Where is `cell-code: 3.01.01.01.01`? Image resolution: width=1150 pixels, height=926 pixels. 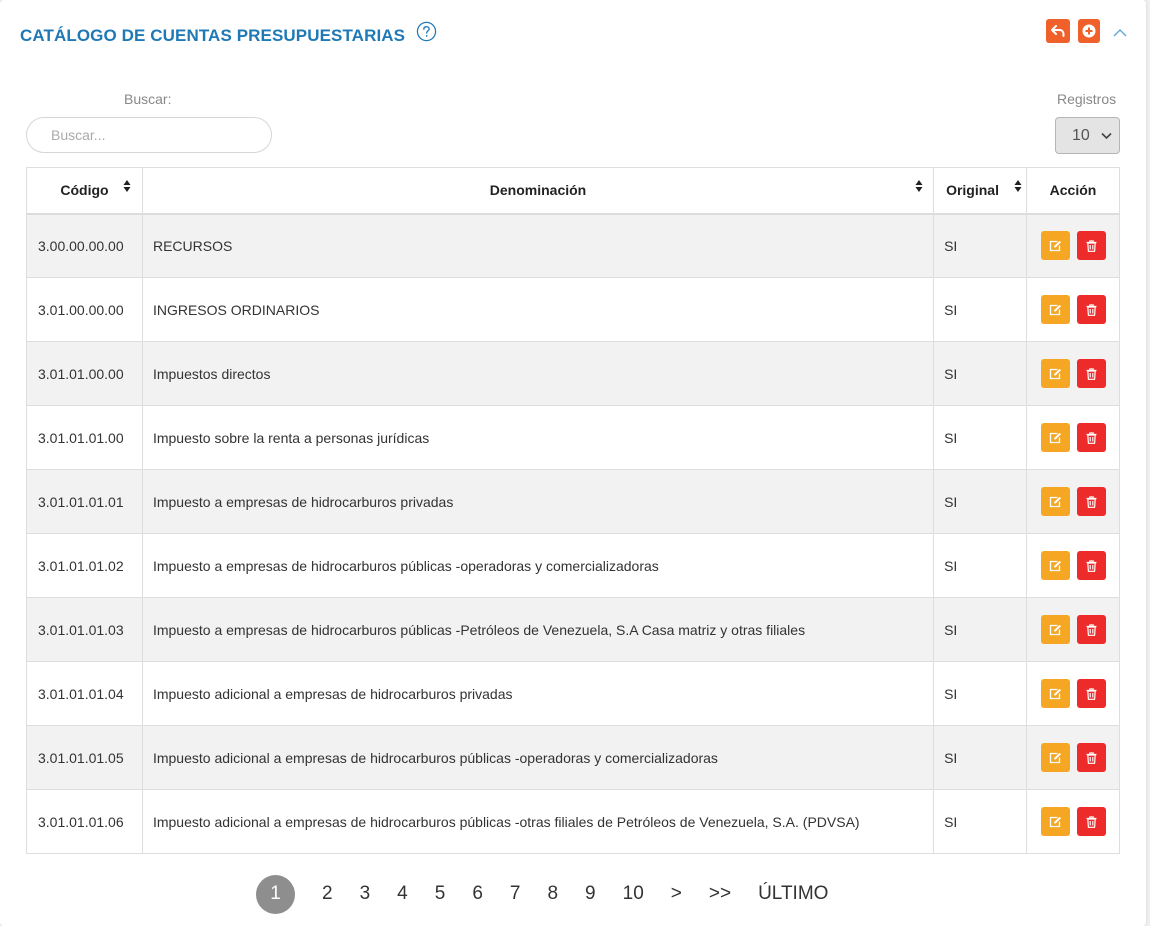
cell-code: 3.01.01.01.01 is located at coordinates (84, 501).